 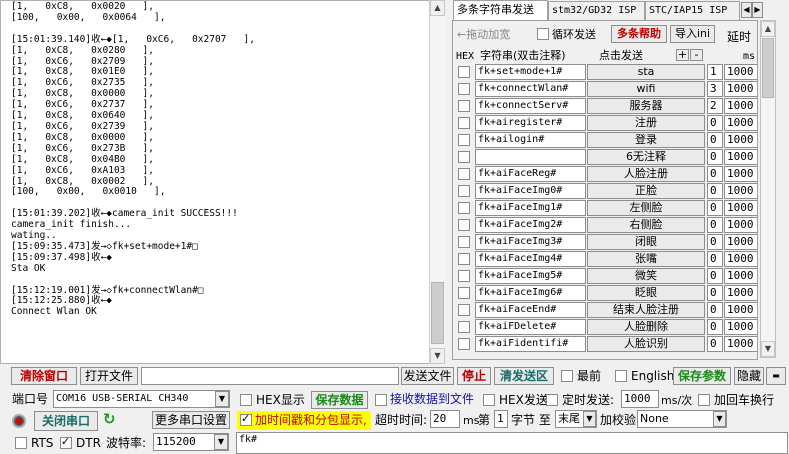 What do you see at coordinates (567, 376) in the screenshot?
I see `topmost-checkbox` at bounding box center [567, 376].